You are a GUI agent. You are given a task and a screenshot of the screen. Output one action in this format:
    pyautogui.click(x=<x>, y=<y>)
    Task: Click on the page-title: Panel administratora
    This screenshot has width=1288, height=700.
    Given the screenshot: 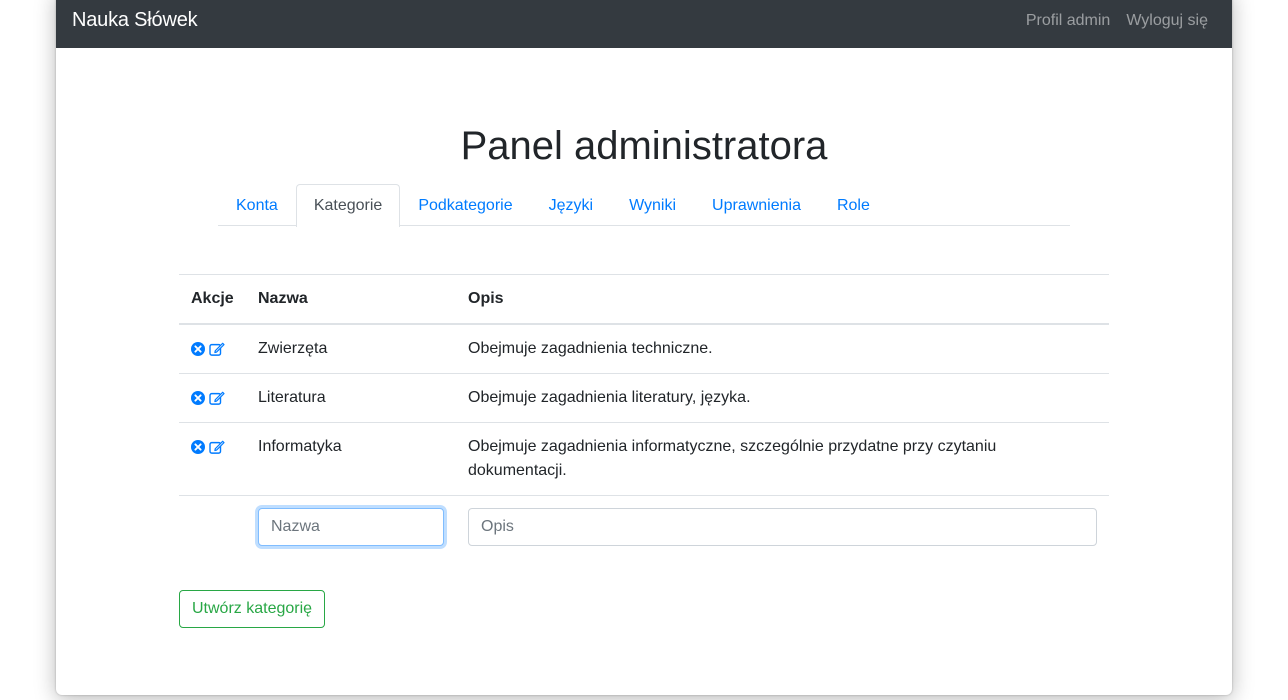 What is the action you would take?
    pyautogui.click(x=644, y=146)
    